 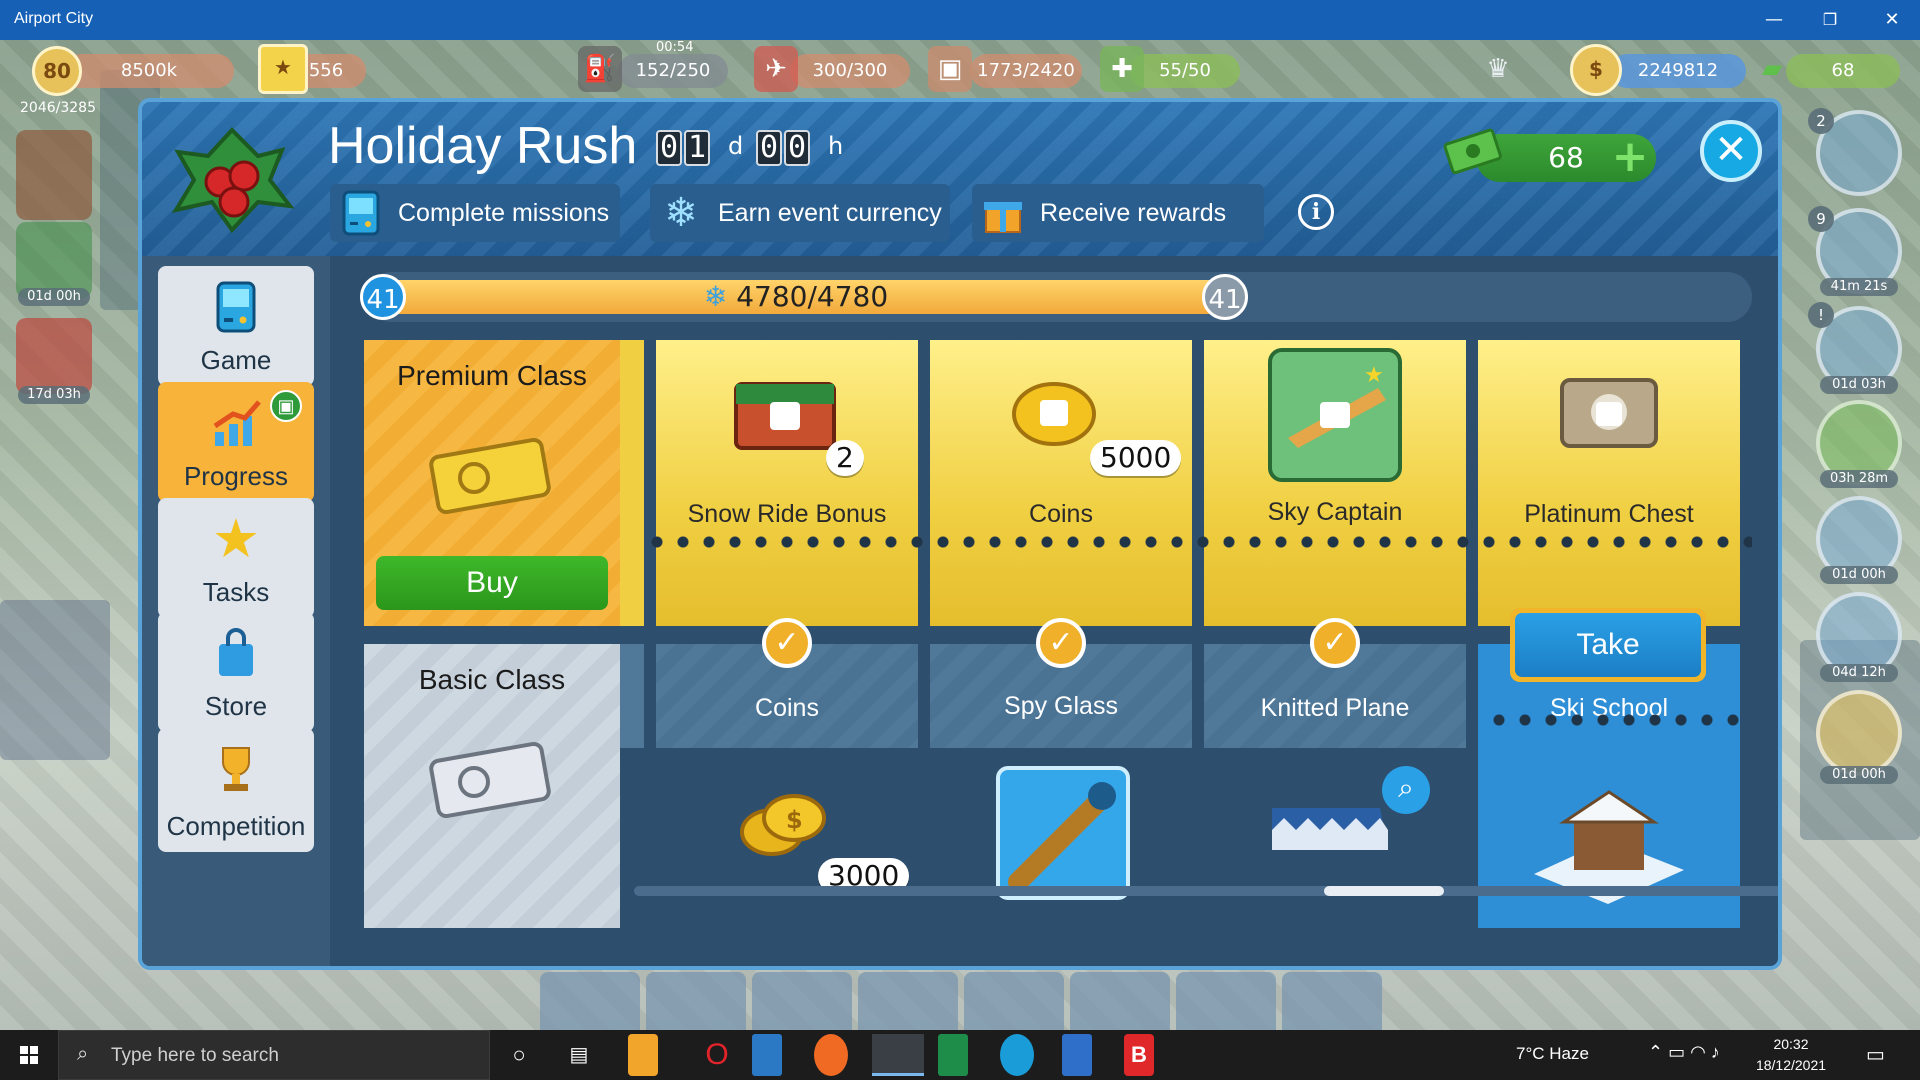 I want to click on holly-widget, so click(x=54, y=260).